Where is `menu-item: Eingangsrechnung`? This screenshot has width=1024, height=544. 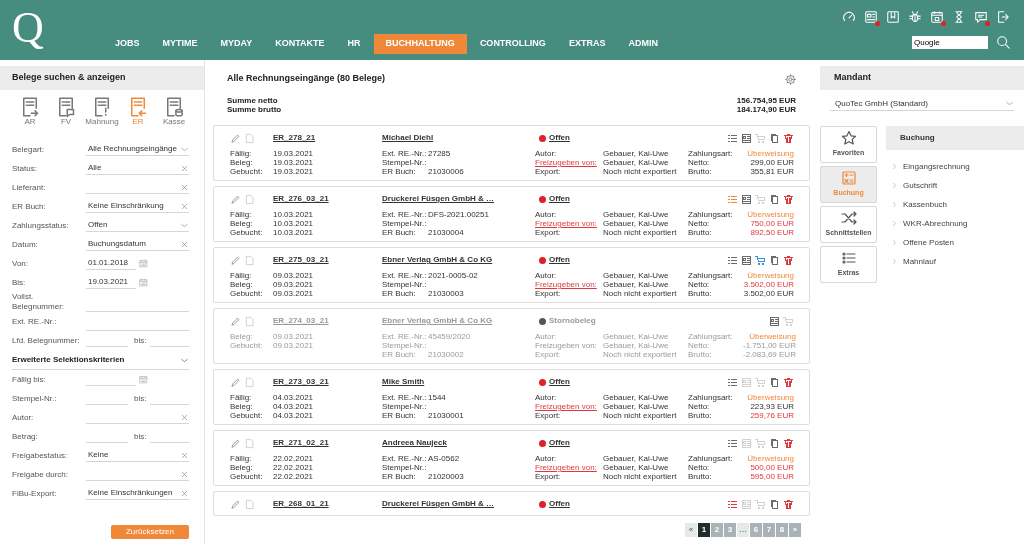 menu-item: Eingangsrechnung is located at coordinates (955, 166).